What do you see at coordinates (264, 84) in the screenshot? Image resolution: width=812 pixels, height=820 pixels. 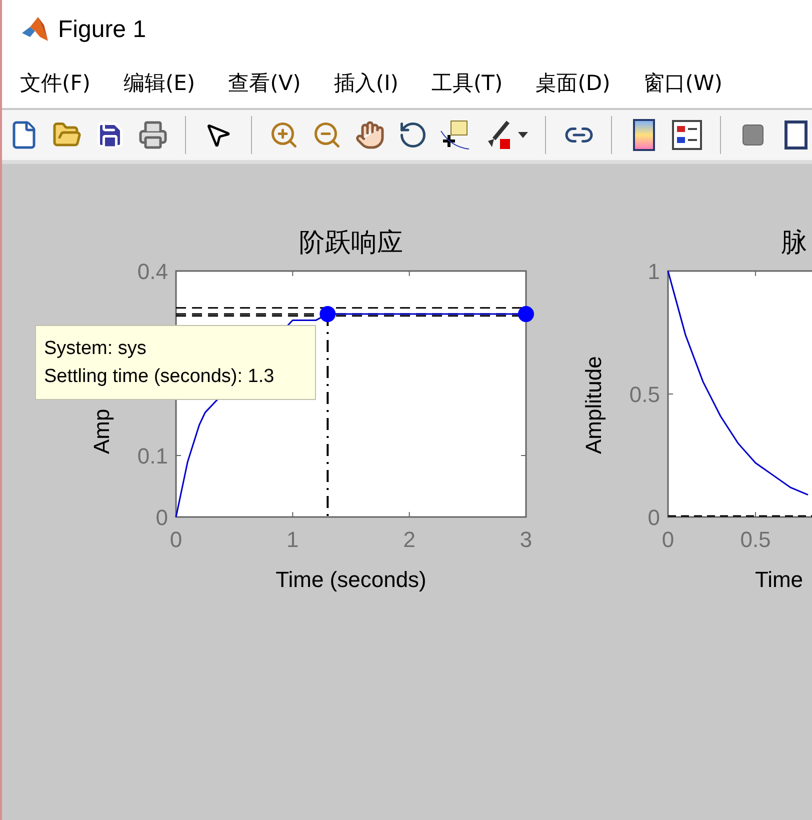 I see `menu-item: 查看(V)` at bounding box center [264, 84].